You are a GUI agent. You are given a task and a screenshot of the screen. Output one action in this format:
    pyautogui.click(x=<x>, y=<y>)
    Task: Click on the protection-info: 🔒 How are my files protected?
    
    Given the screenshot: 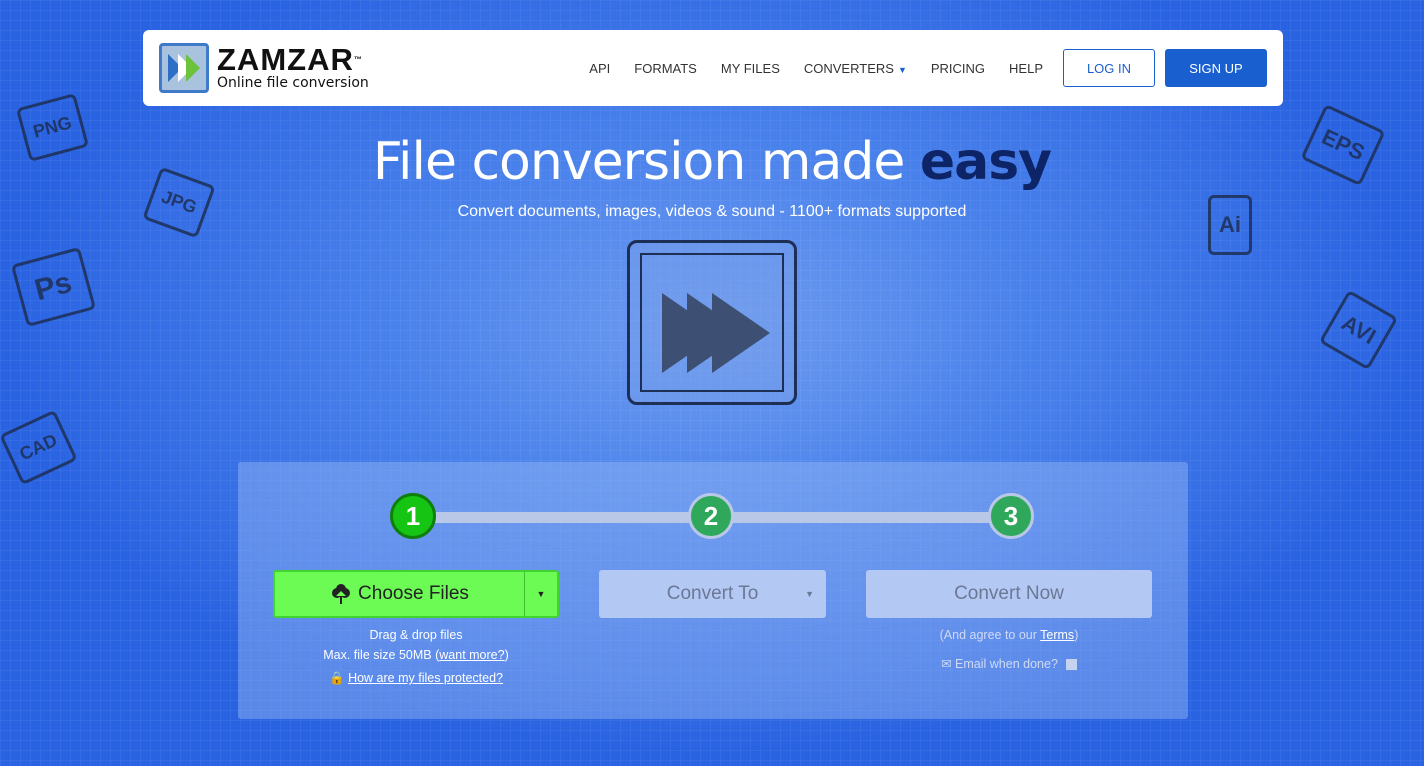 What is the action you would take?
    pyautogui.click(x=416, y=678)
    